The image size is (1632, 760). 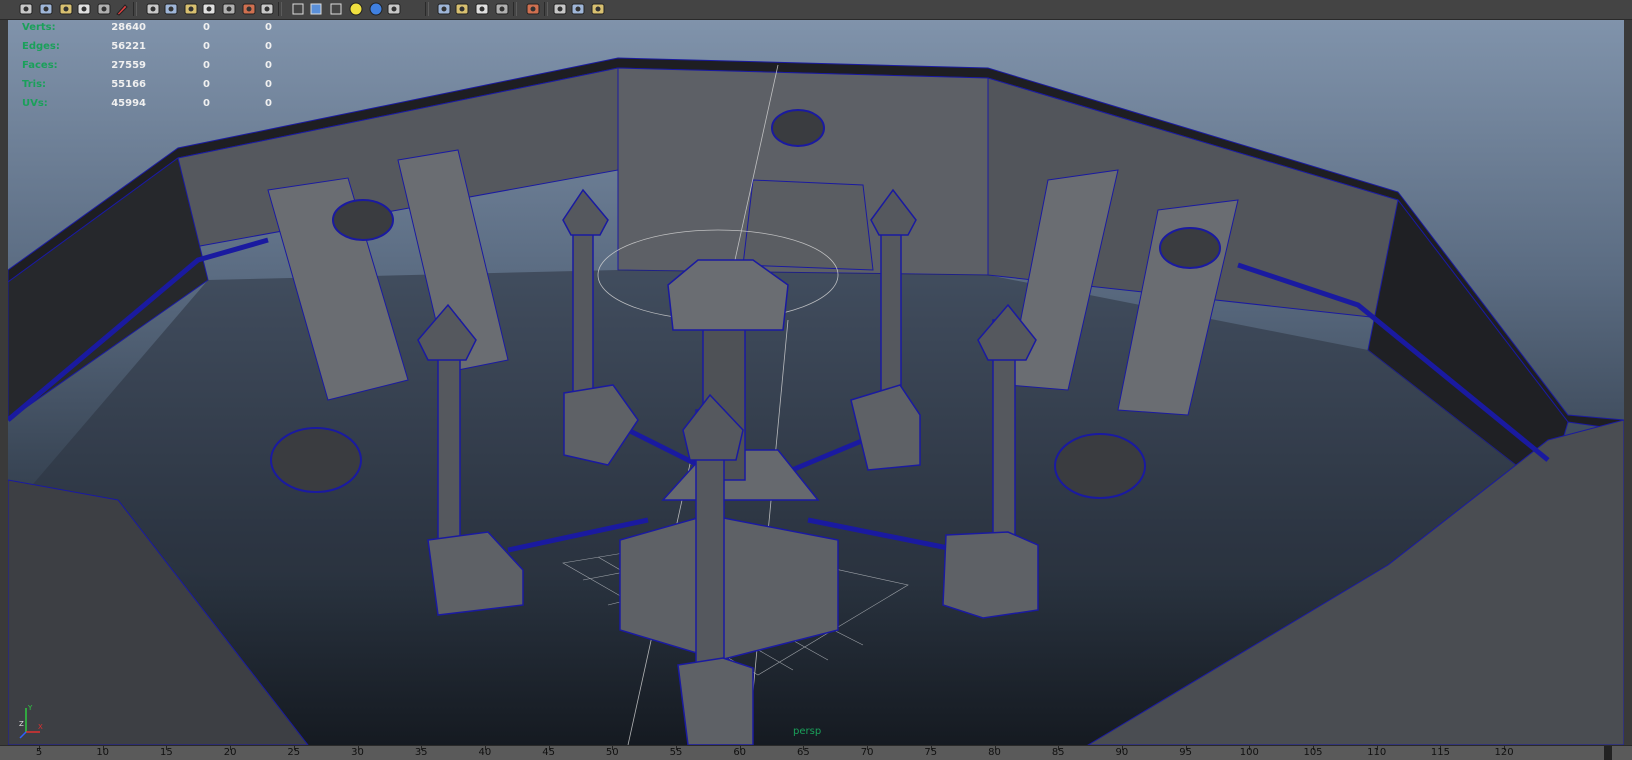 I want to click on xray-joints-icon, so click(x=578, y=9).